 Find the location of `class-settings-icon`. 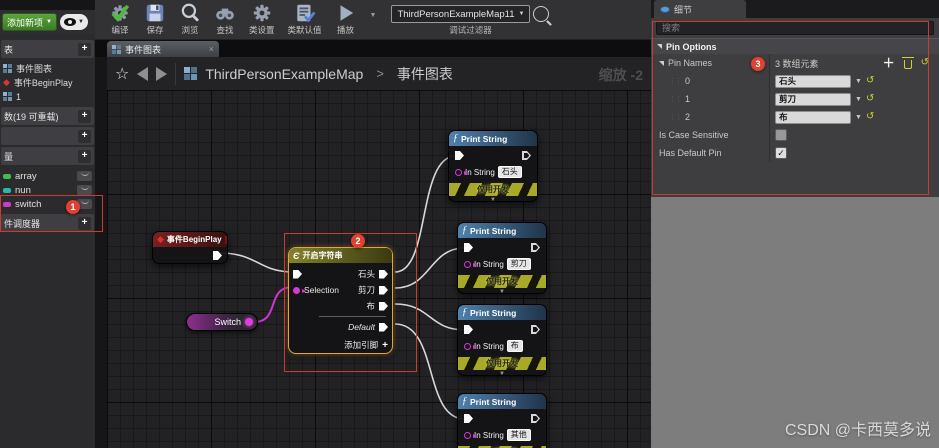

class-settings-icon is located at coordinates (261, 13).